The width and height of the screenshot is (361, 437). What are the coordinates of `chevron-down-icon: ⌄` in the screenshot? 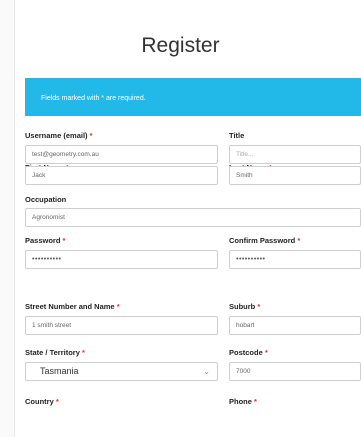 It's located at (206, 371).